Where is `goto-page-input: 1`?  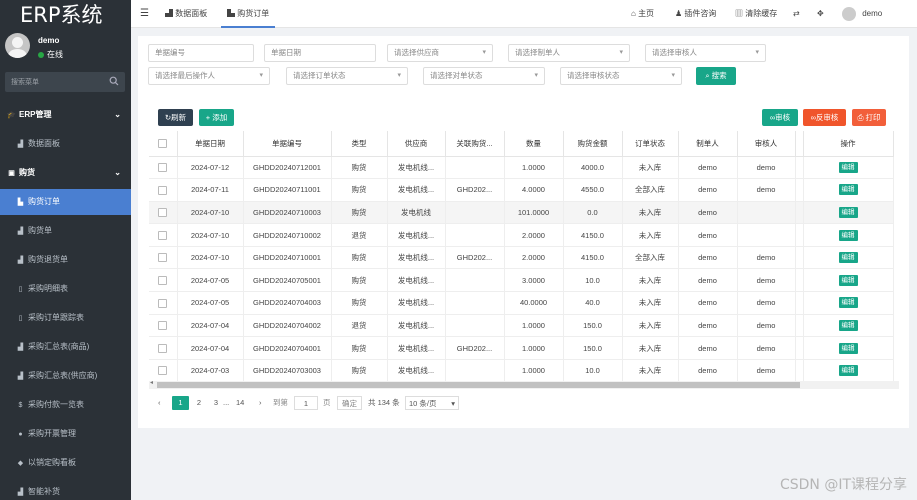 goto-page-input: 1 is located at coordinates (306, 403).